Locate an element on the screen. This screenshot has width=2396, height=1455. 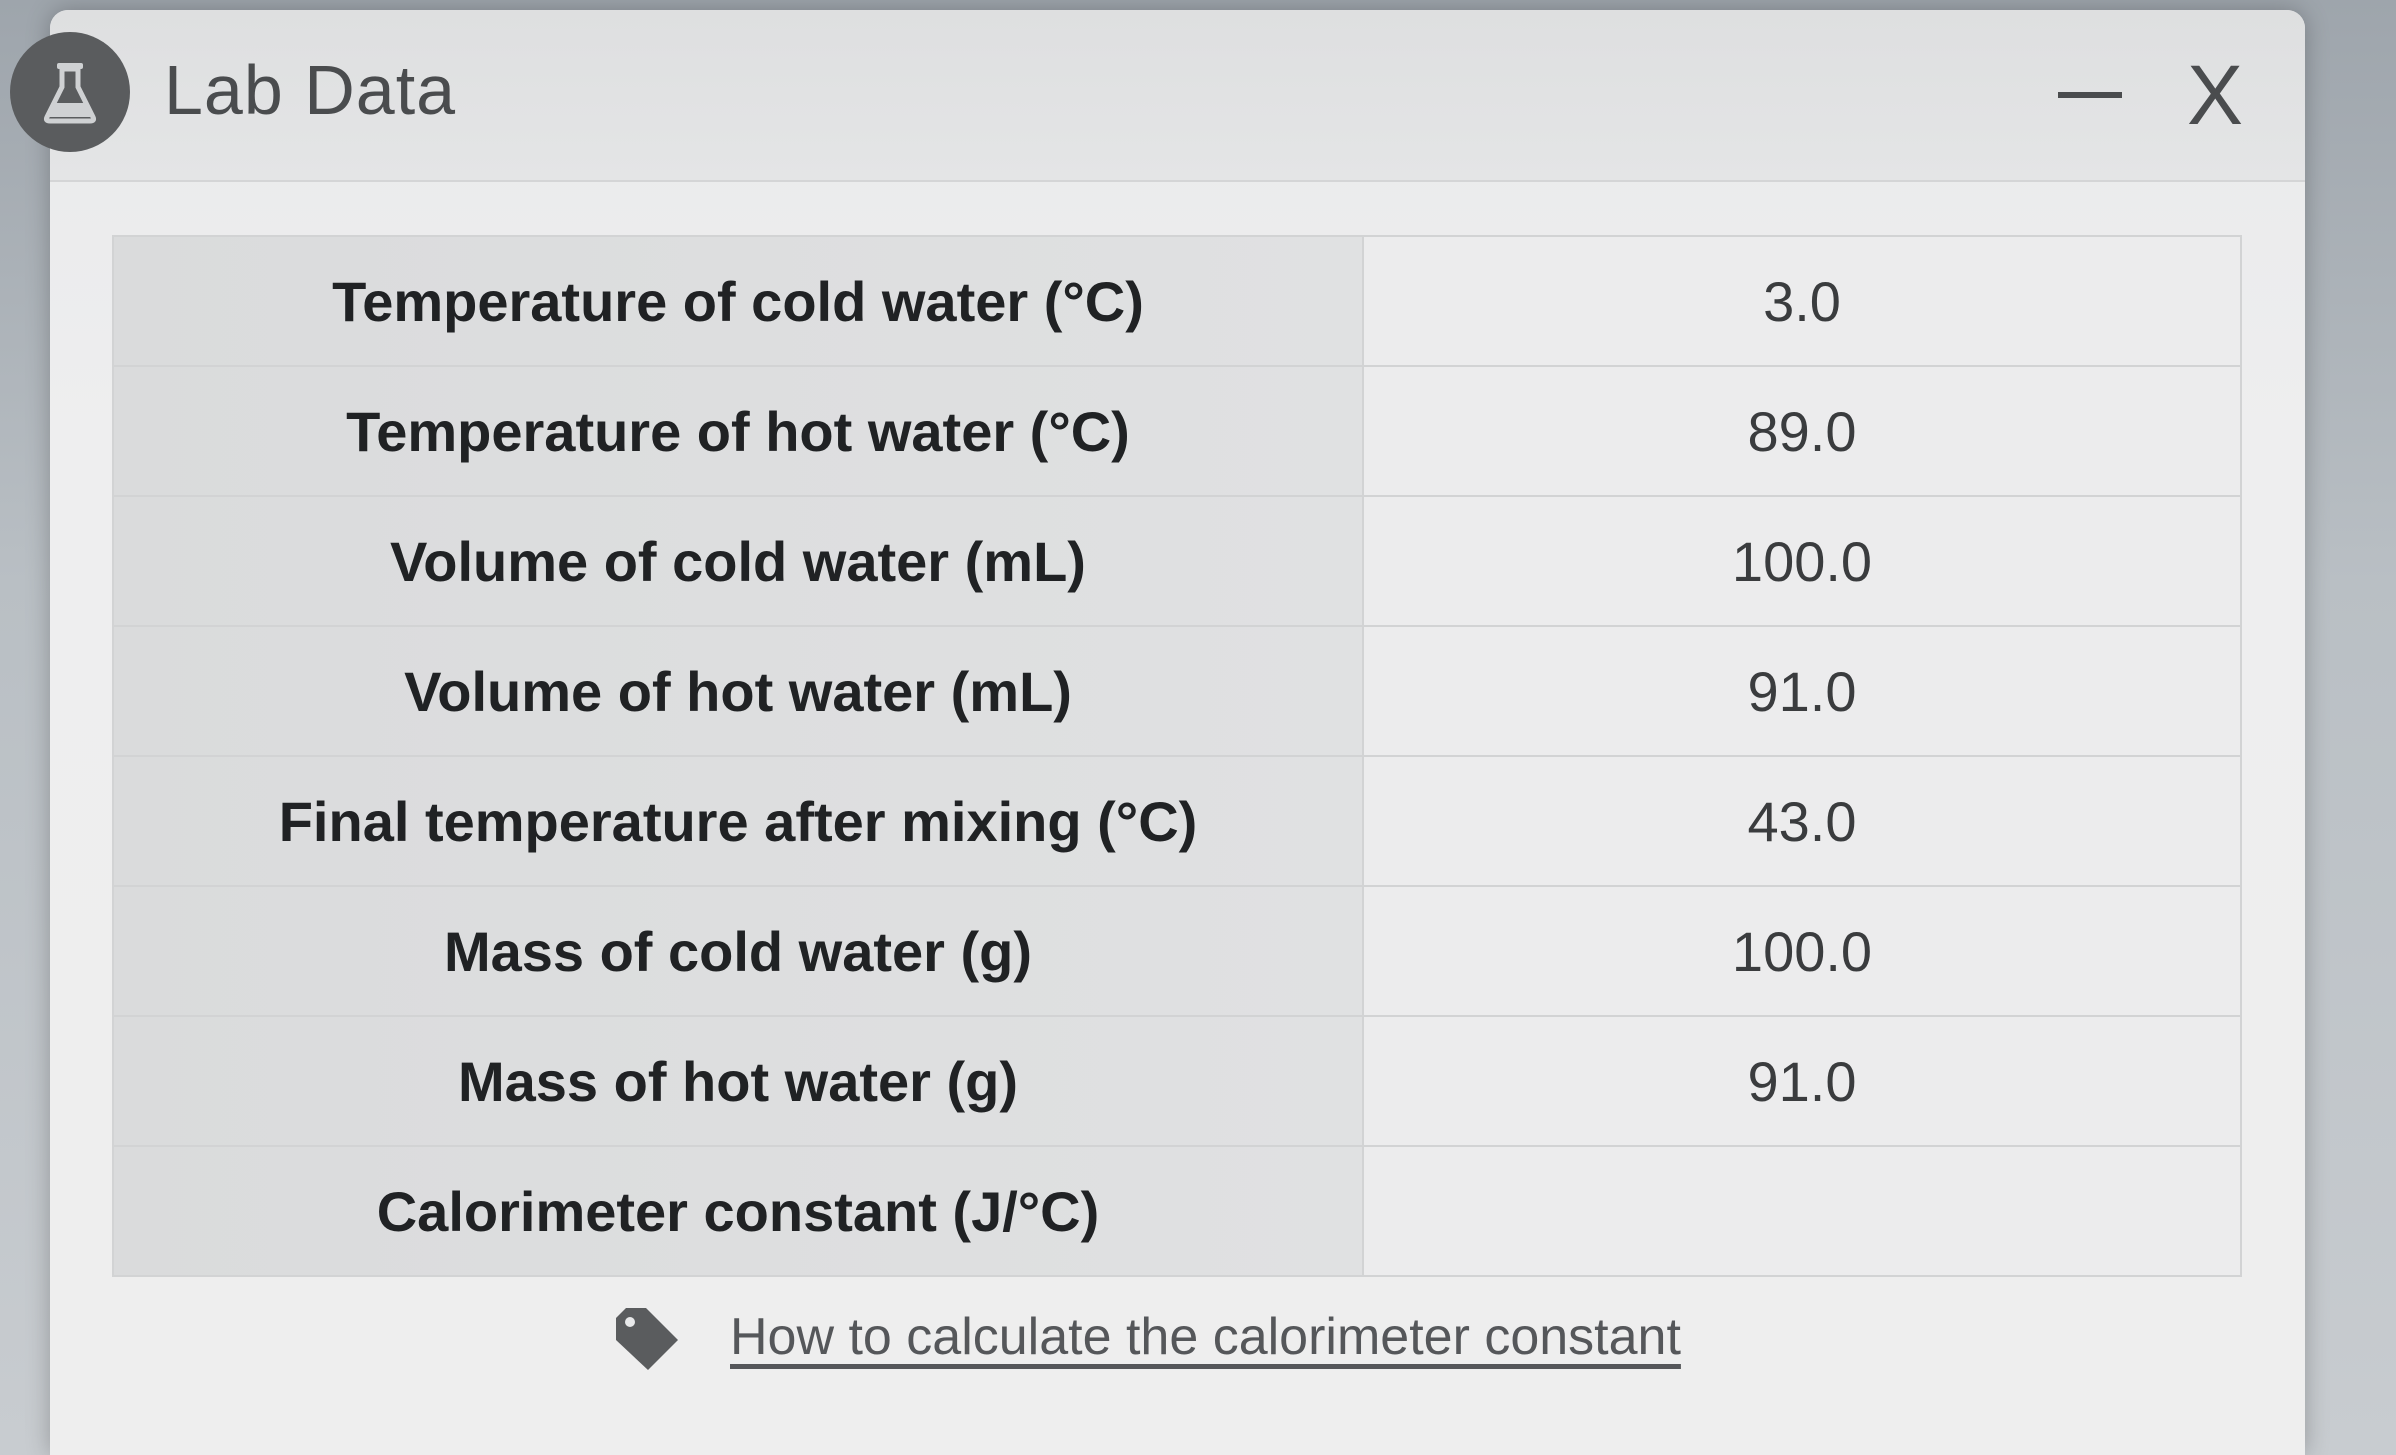
row-value: 3.0 is located at coordinates (1802, 301).